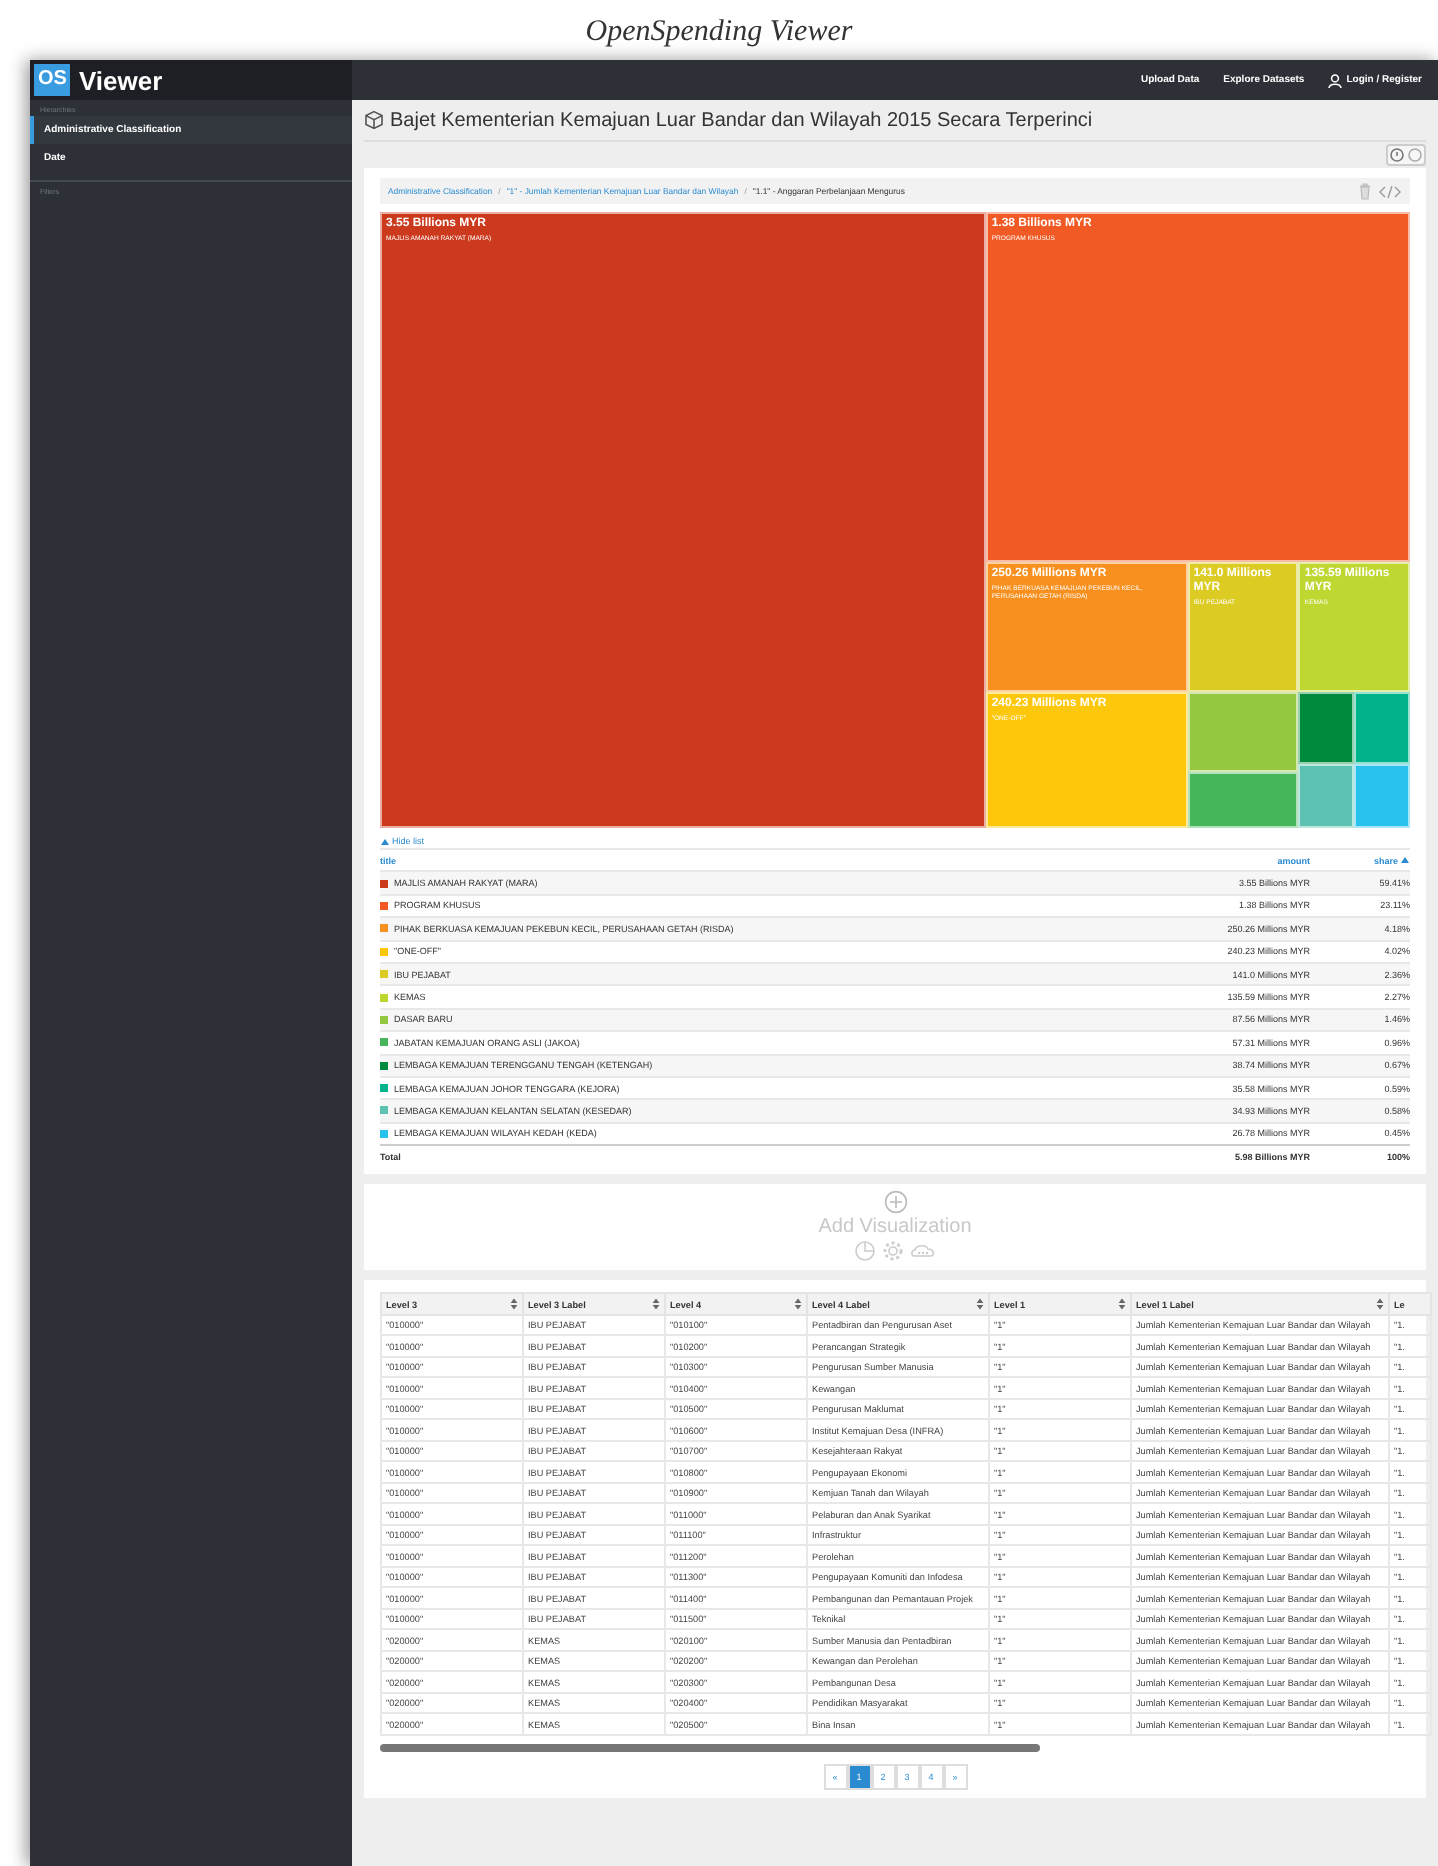  Describe the element at coordinates (719, 33) in the screenshot. I see `page-caption: OpenSpending Viewer` at that location.